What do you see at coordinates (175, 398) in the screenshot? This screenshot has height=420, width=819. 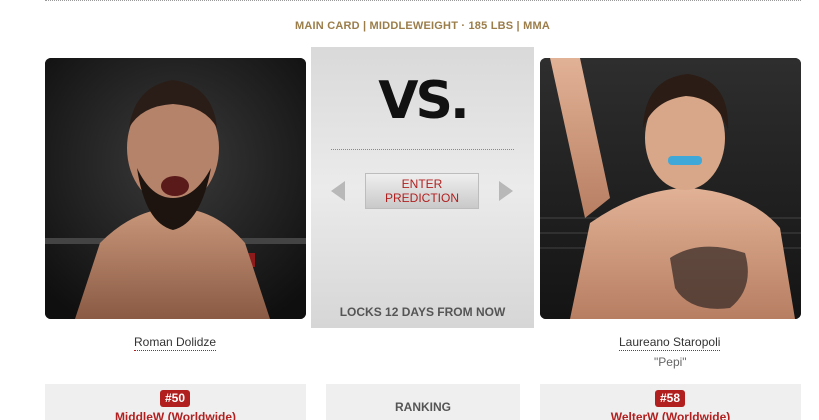 I see `fighter-1-rank-badge: #50` at bounding box center [175, 398].